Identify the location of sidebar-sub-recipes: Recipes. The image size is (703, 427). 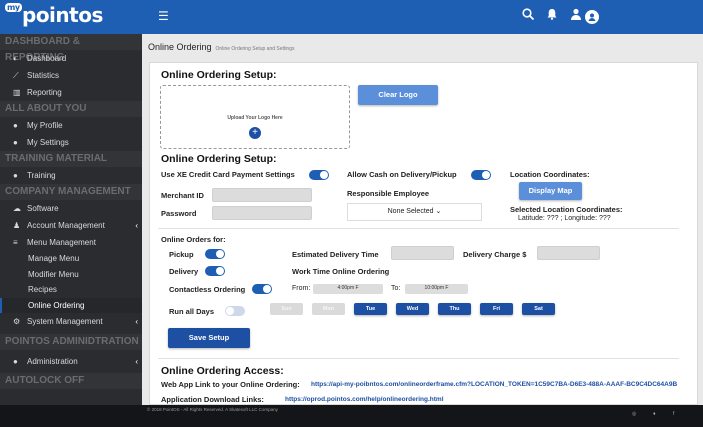
(71, 290).